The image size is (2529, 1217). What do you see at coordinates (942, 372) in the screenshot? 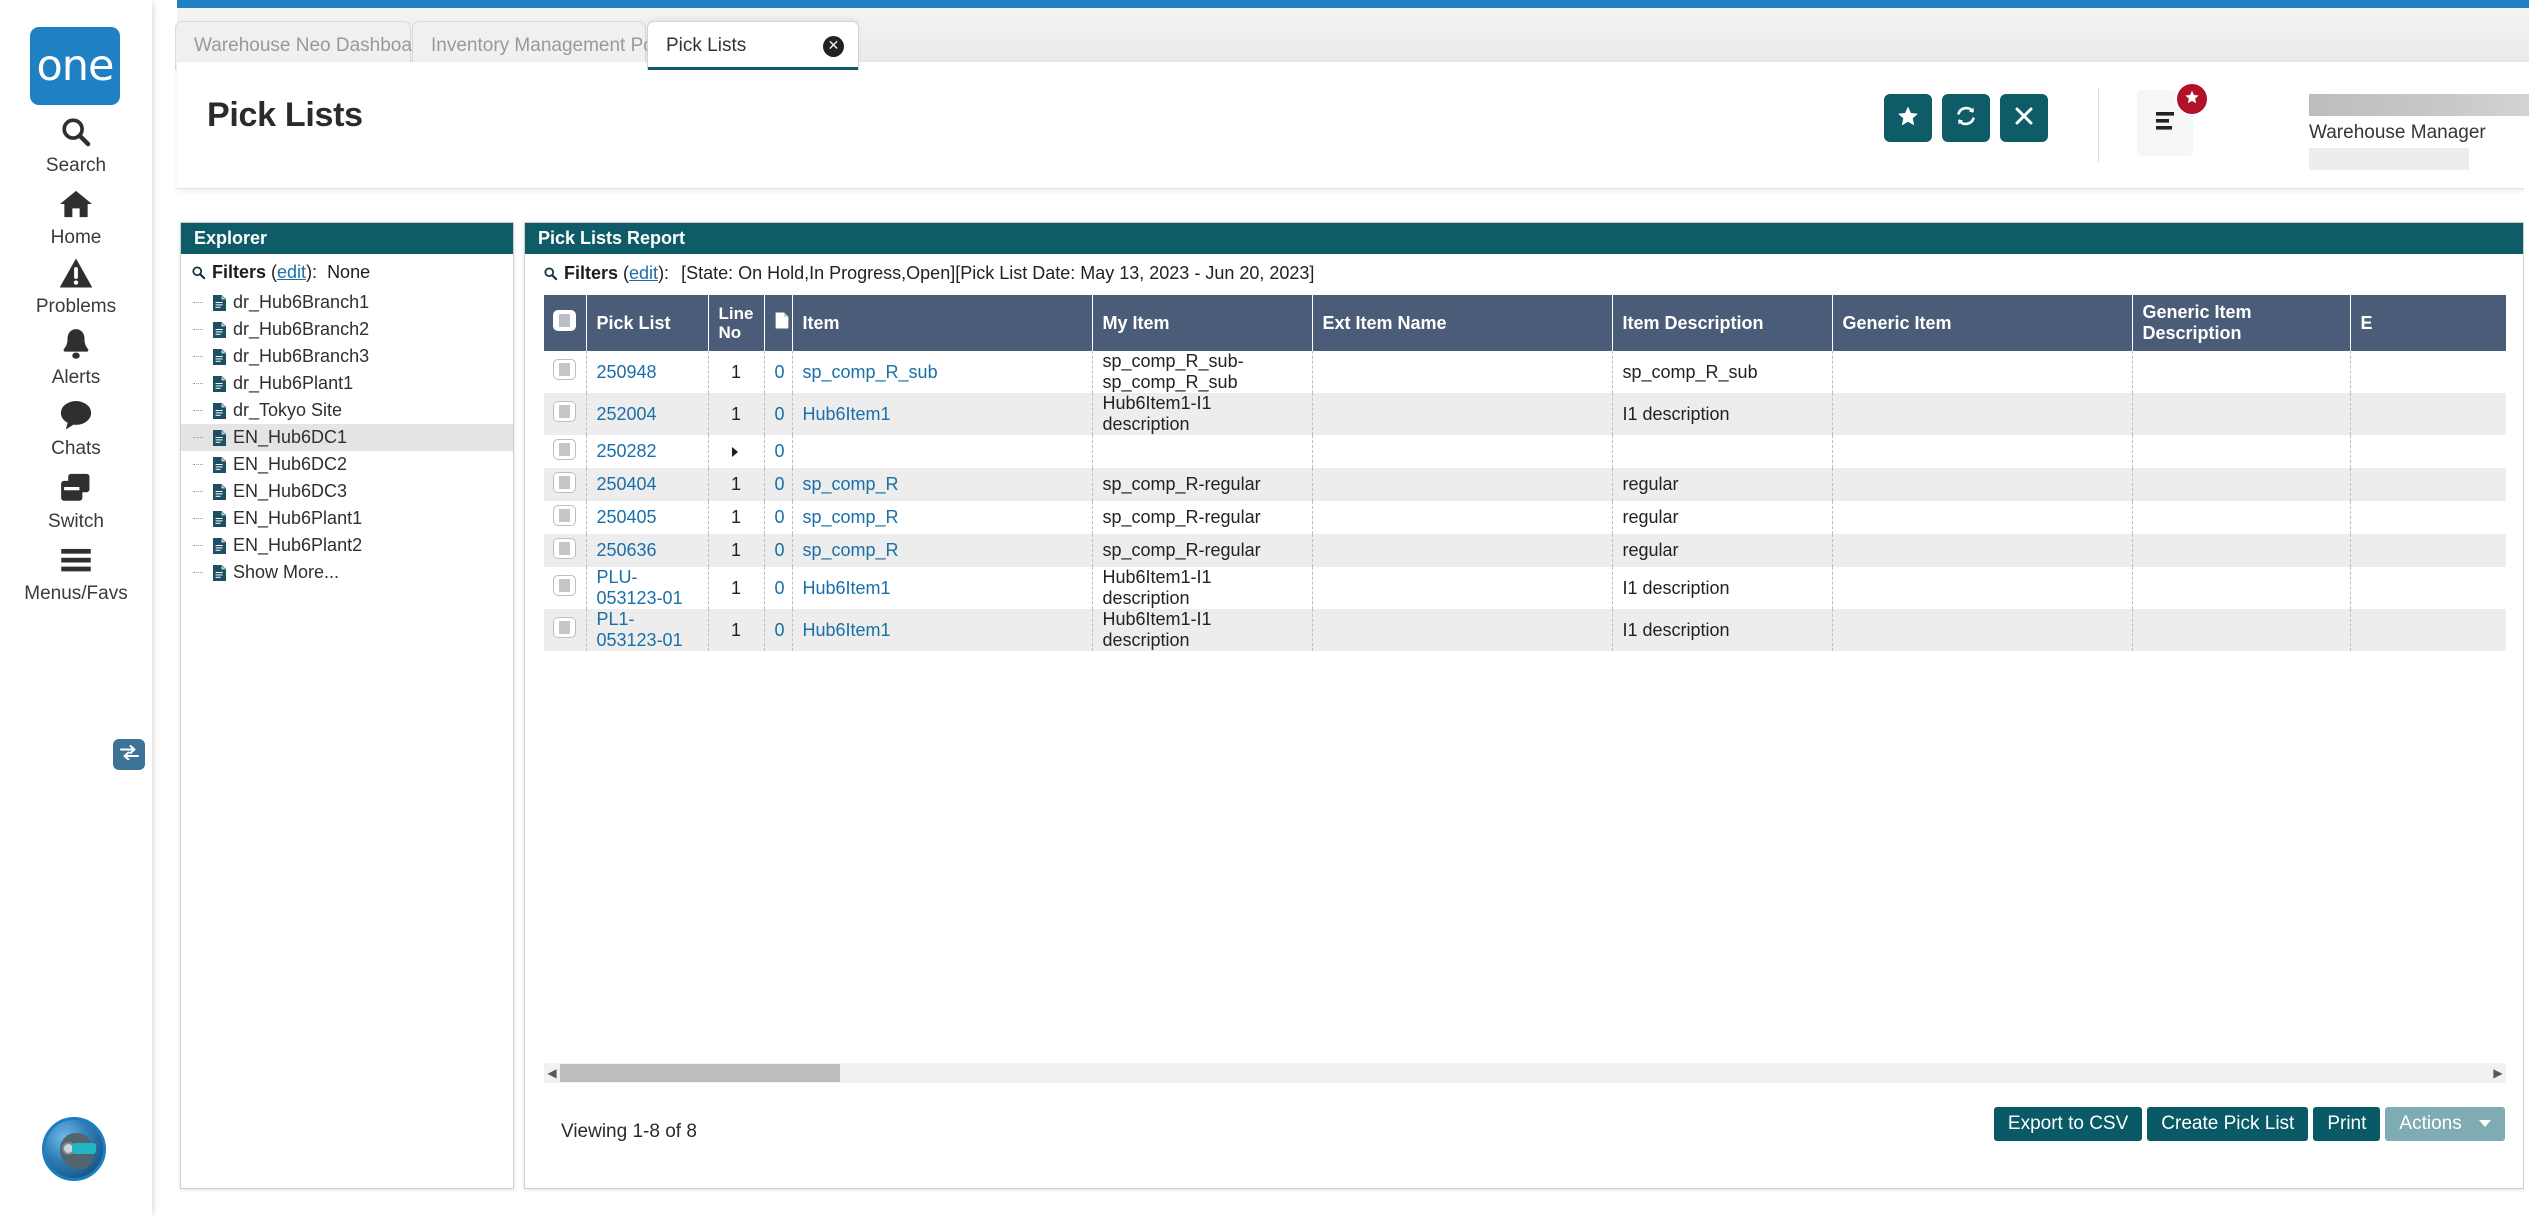
I see `cell-item: sp_comp_R_sub` at bounding box center [942, 372].